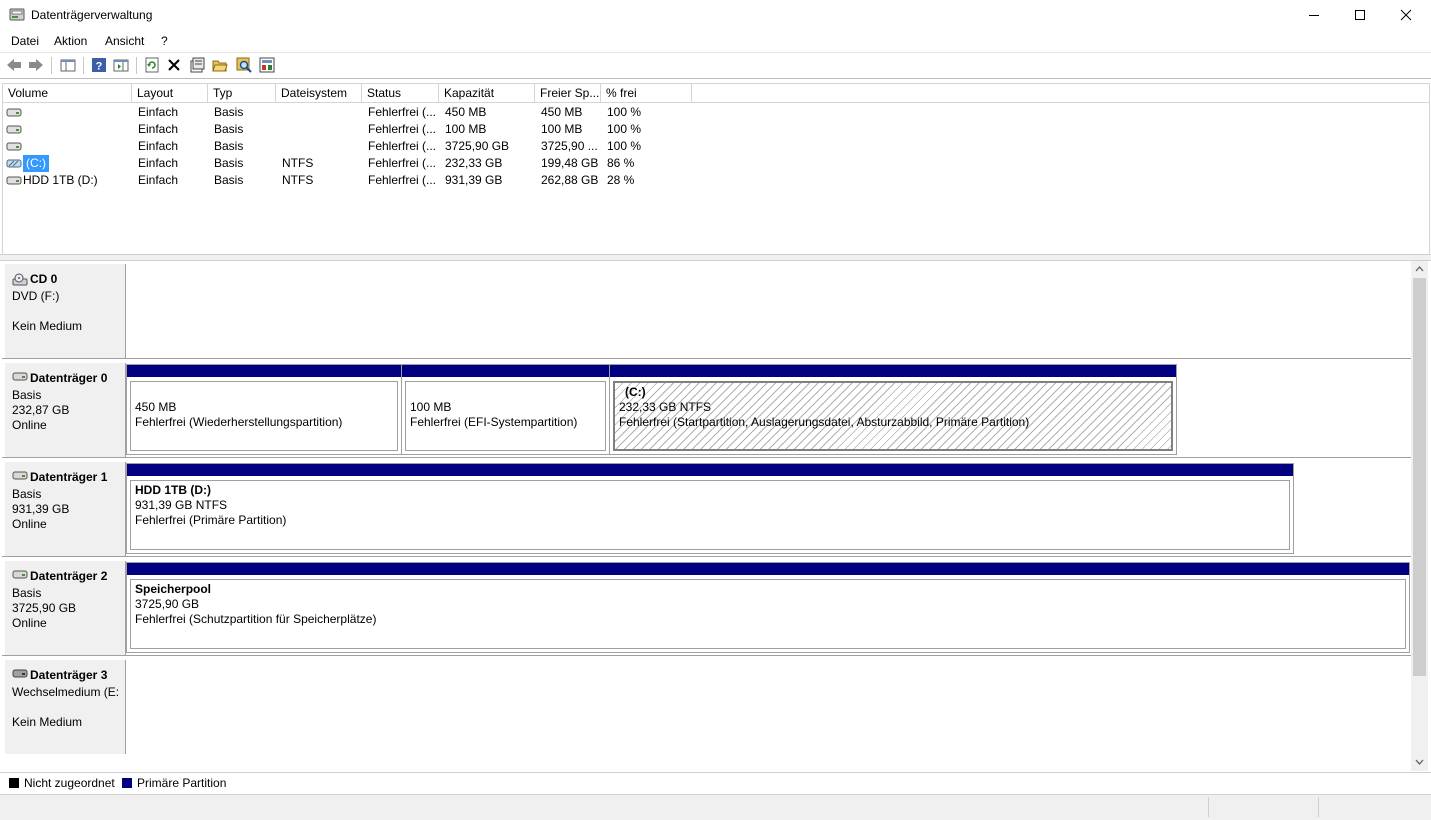 The height and width of the screenshot is (820, 1431). What do you see at coordinates (124, 41) in the screenshot?
I see `menu-ansicht: Ansicht` at bounding box center [124, 41].